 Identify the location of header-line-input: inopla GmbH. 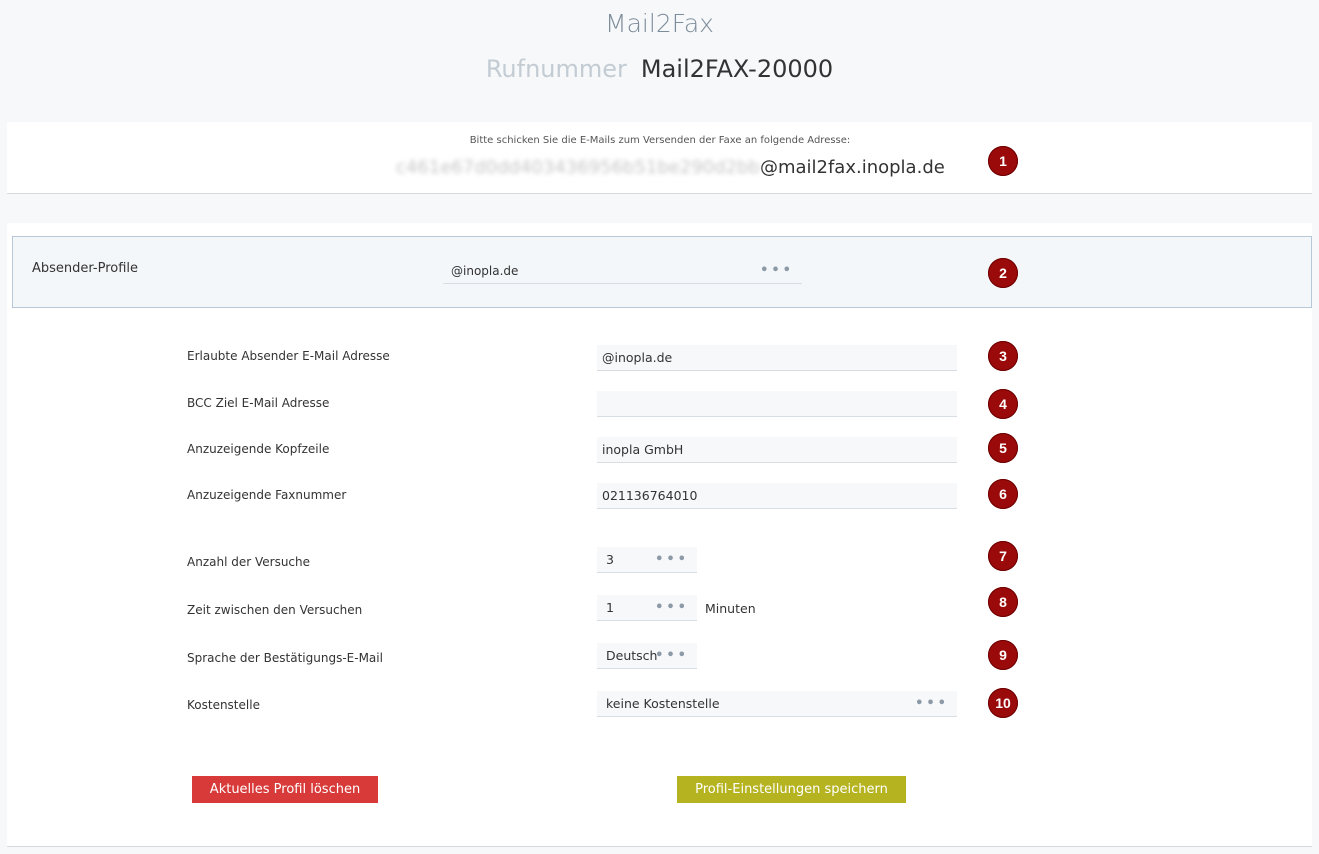
(777, 450).